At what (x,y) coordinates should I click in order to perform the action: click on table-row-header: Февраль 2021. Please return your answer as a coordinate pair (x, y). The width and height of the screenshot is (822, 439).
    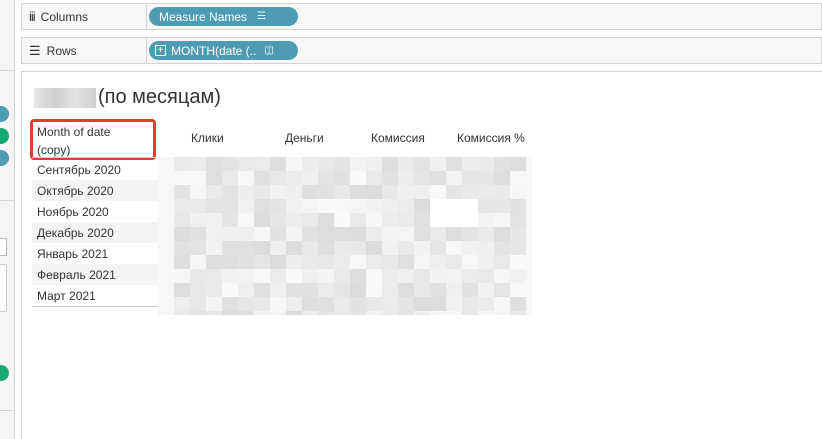
    Looking at the image, I should click on (95, 274).